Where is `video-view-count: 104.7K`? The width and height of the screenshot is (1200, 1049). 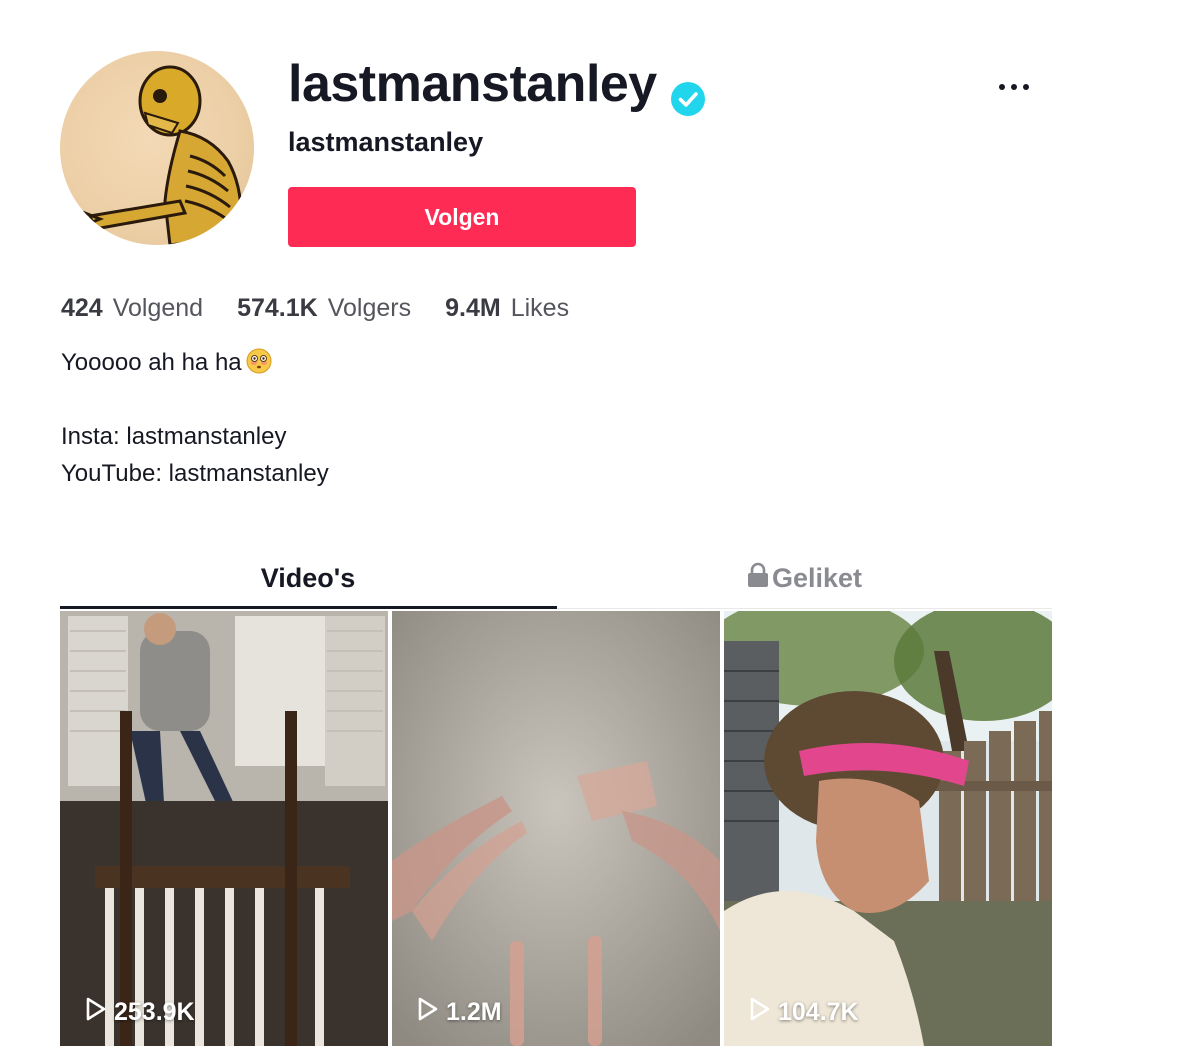
video-view-count: 104.7K is located at coordinates (804, 1012).